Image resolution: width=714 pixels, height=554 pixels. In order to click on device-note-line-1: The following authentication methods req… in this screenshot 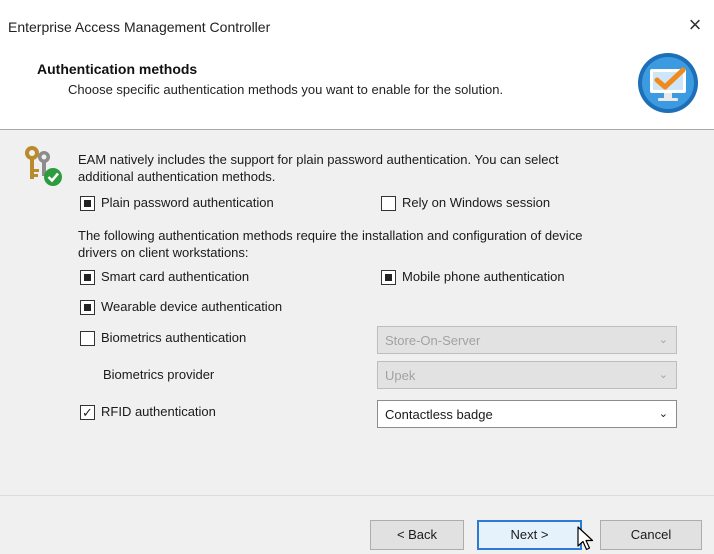, I will do `click(330, 235)`.